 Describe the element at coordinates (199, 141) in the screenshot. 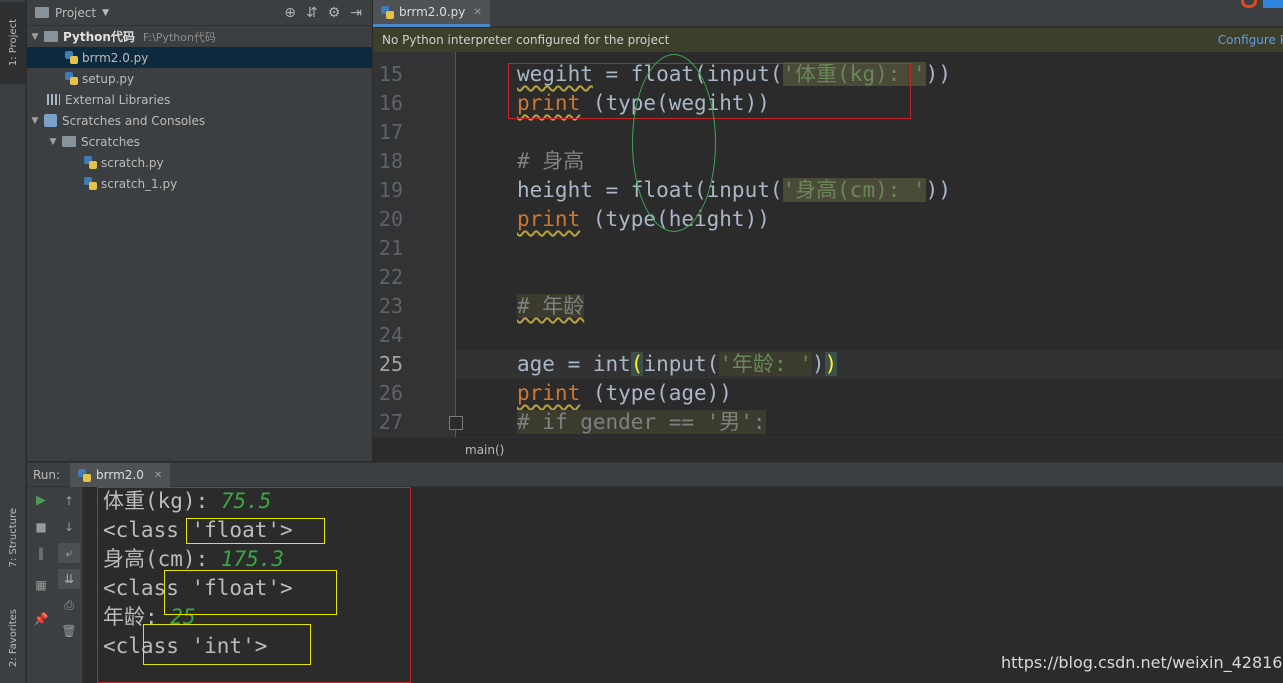

I see `tree-item-scratches: ▼ Scratches` at that location.